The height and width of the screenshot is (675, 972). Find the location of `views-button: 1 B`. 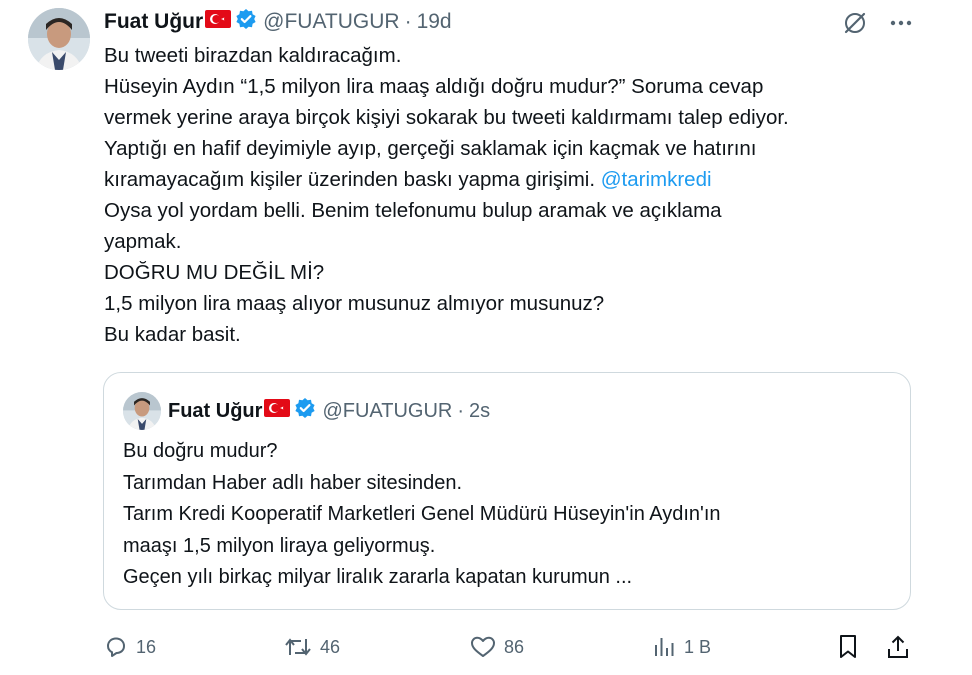

views-button: 1 B is located at coordinates (681, 647).